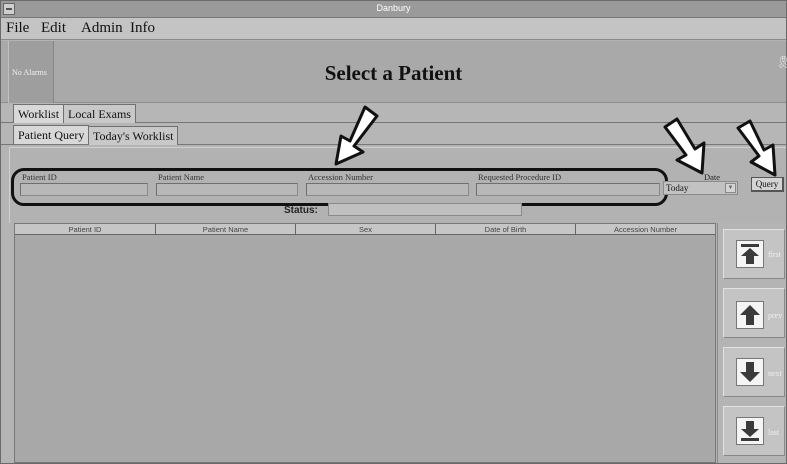  Describe the element at coordinates (339, 187) in the screenshot. I see `query-fields-highlight` at that location.